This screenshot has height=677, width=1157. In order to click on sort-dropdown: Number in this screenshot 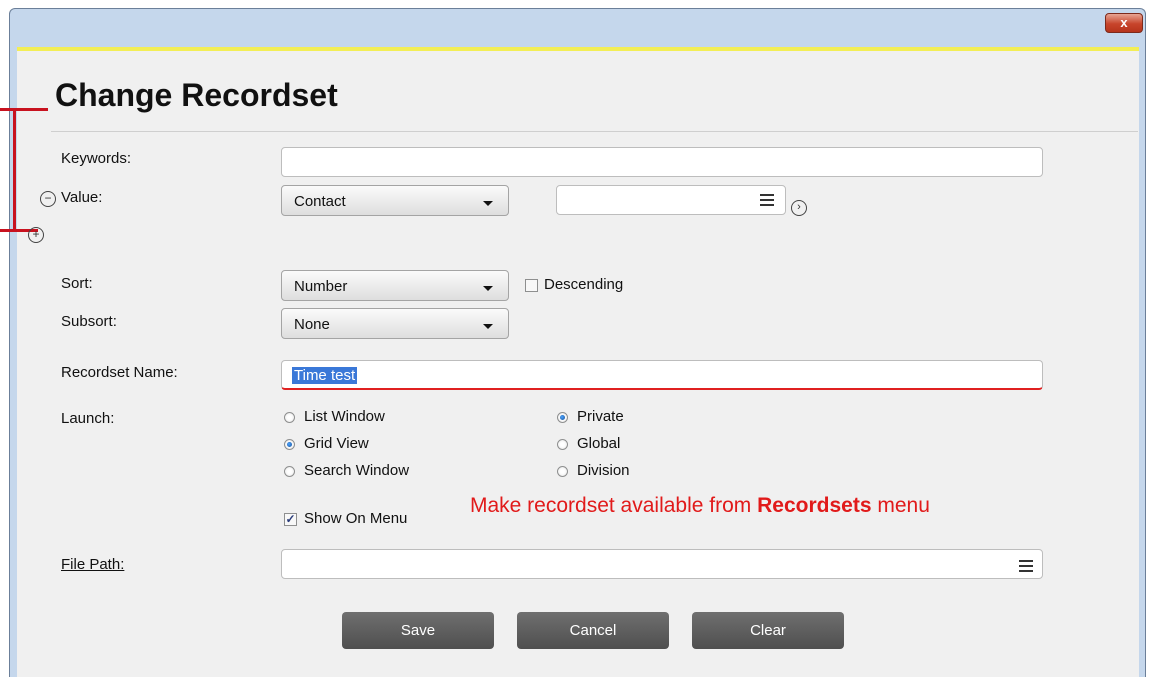, I will do `click(395, 285)`.